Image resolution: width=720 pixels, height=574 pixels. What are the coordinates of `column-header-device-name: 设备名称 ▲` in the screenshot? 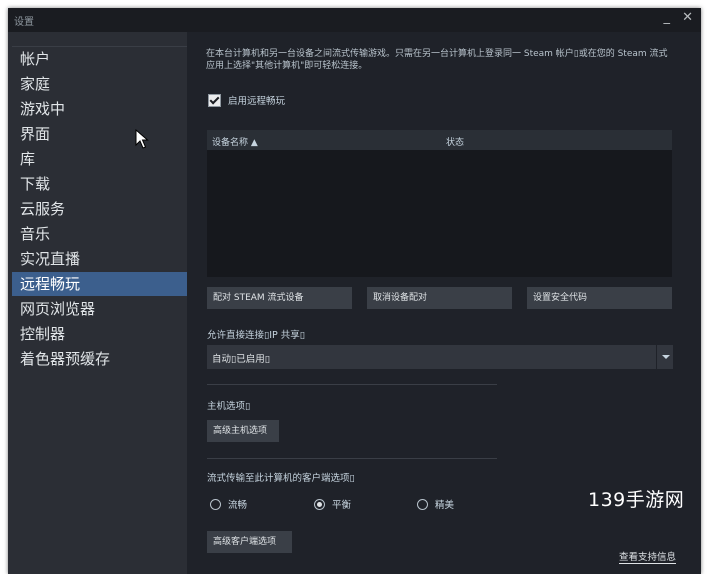 It's located at (235, 141).